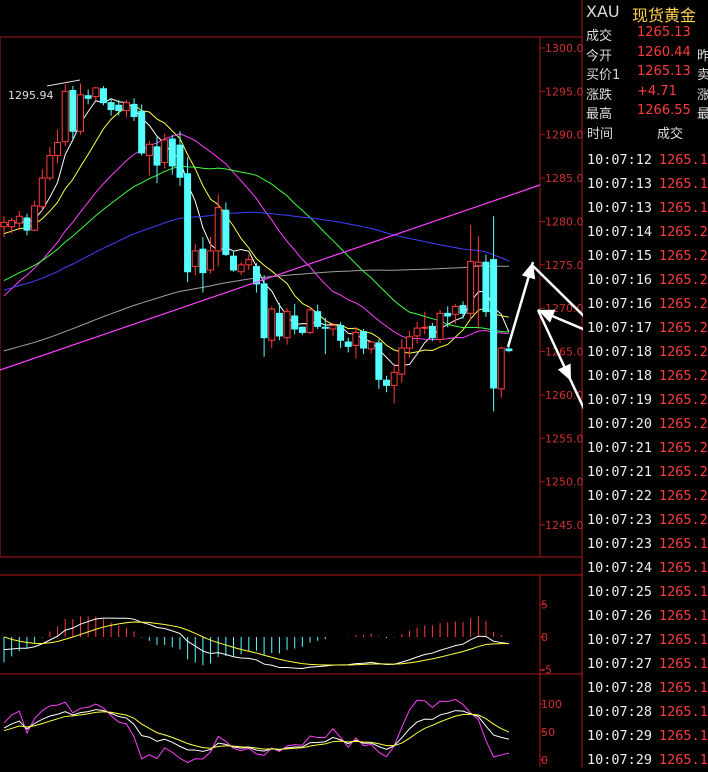 The height and width of the screenshot is (772, 708). What do you see at coordinates (620, 592) in the screenshot?
I see `tick-time: 10:07:25` at bounding box center [620, 592].